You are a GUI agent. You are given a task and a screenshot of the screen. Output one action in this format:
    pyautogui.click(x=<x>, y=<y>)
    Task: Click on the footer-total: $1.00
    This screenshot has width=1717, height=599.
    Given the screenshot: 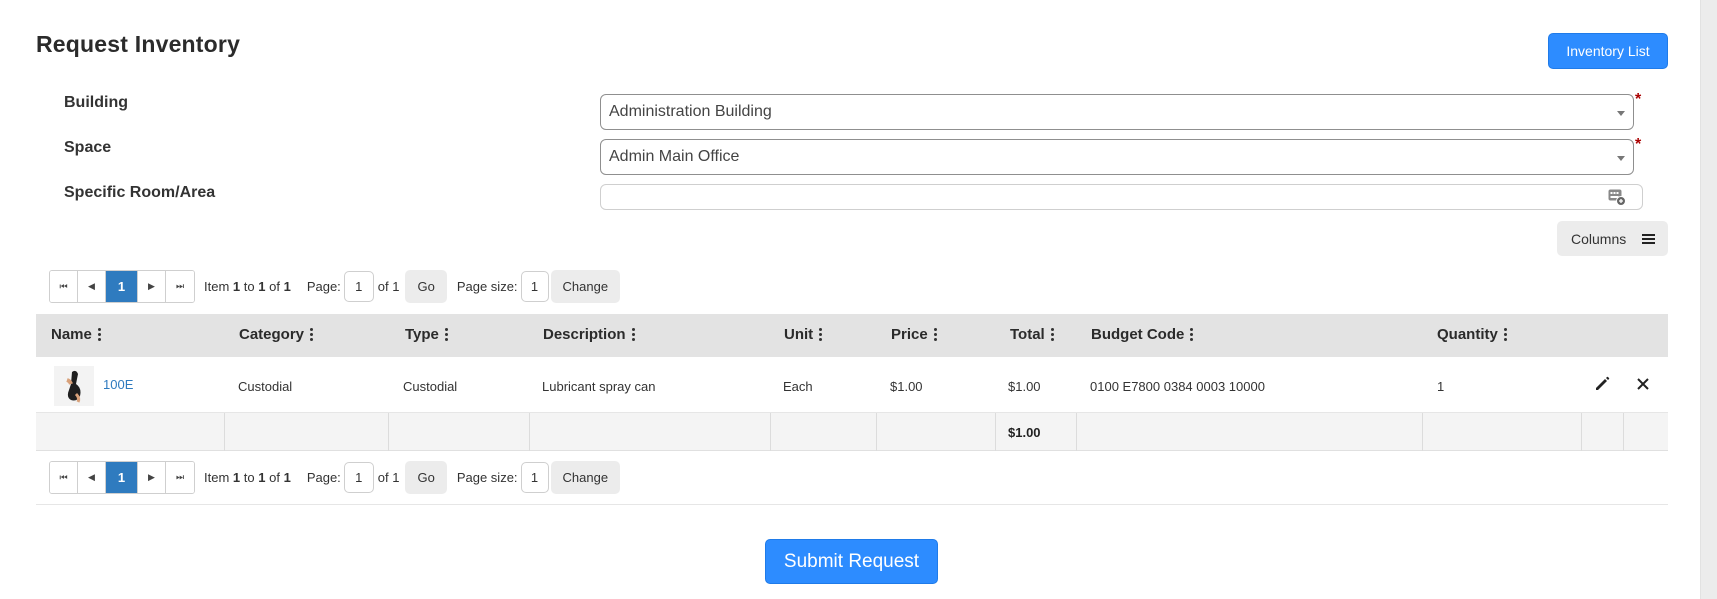 What is the action you would take?
    pyautogui.click(x=1024, y=432)
    